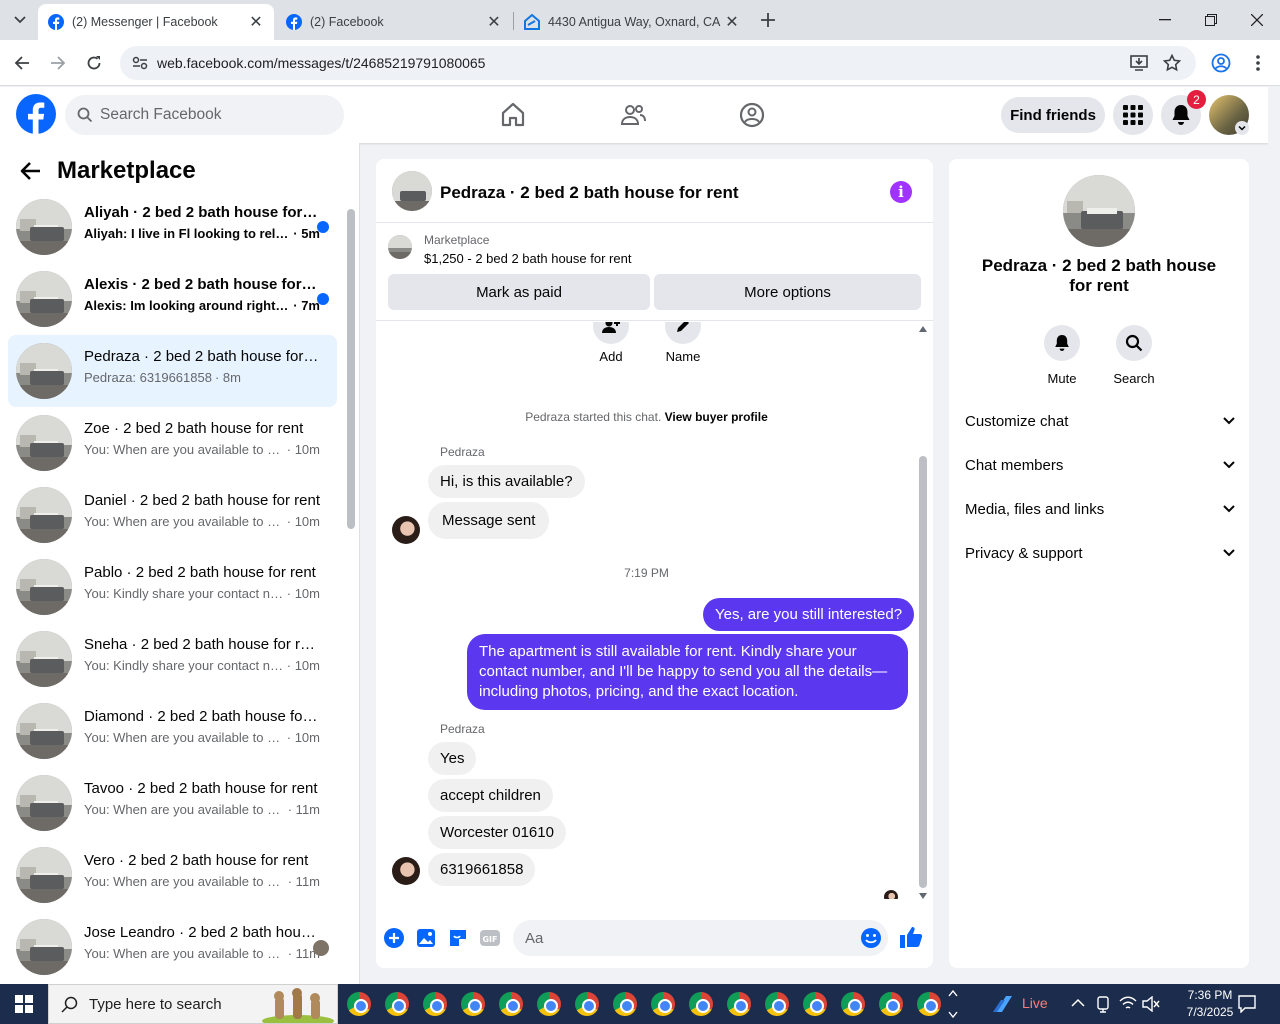  What do you see at coordinates (412, 191) in the screenshot?
I see `chat-avatar` at bounding box center [412, 191].